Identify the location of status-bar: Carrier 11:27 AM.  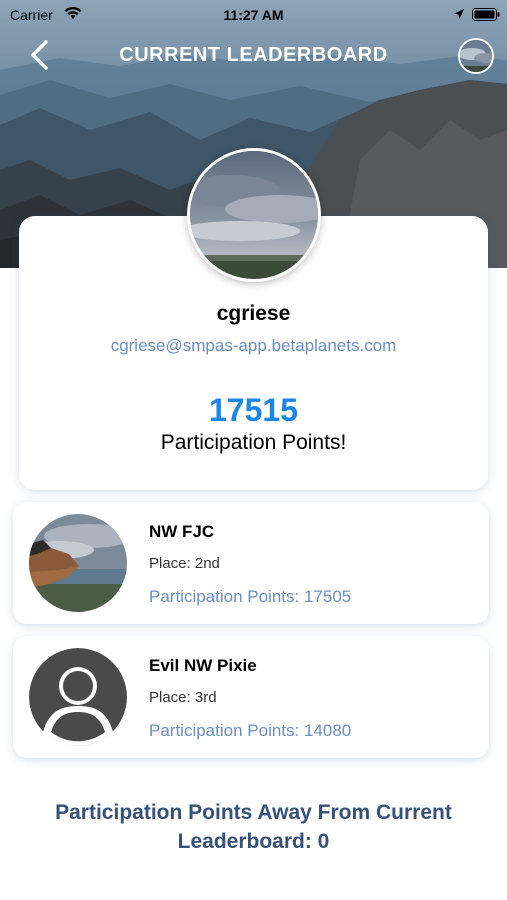
(253, 15).